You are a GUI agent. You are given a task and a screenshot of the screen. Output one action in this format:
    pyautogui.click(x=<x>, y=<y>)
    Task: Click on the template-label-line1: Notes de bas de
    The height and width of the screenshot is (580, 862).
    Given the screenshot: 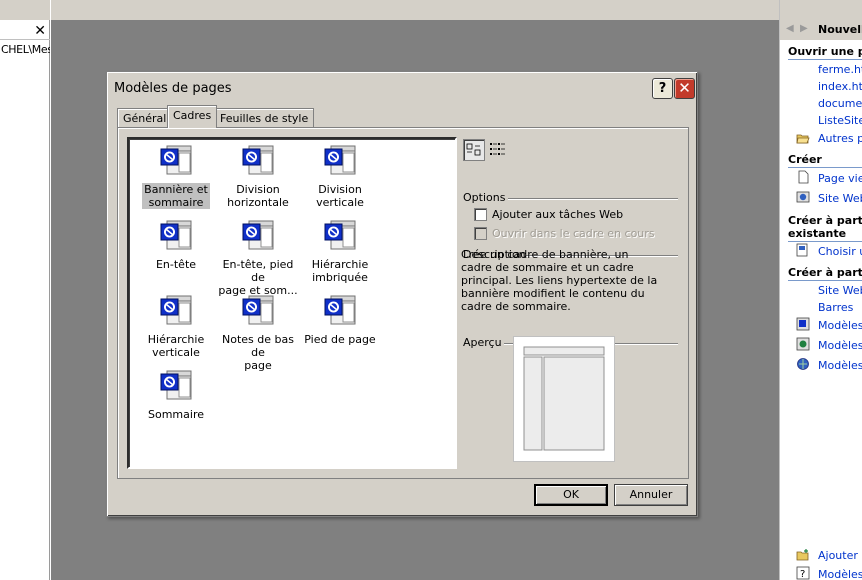 What is the action you would take?
    pyautogui.click(x=258, y=346)
    